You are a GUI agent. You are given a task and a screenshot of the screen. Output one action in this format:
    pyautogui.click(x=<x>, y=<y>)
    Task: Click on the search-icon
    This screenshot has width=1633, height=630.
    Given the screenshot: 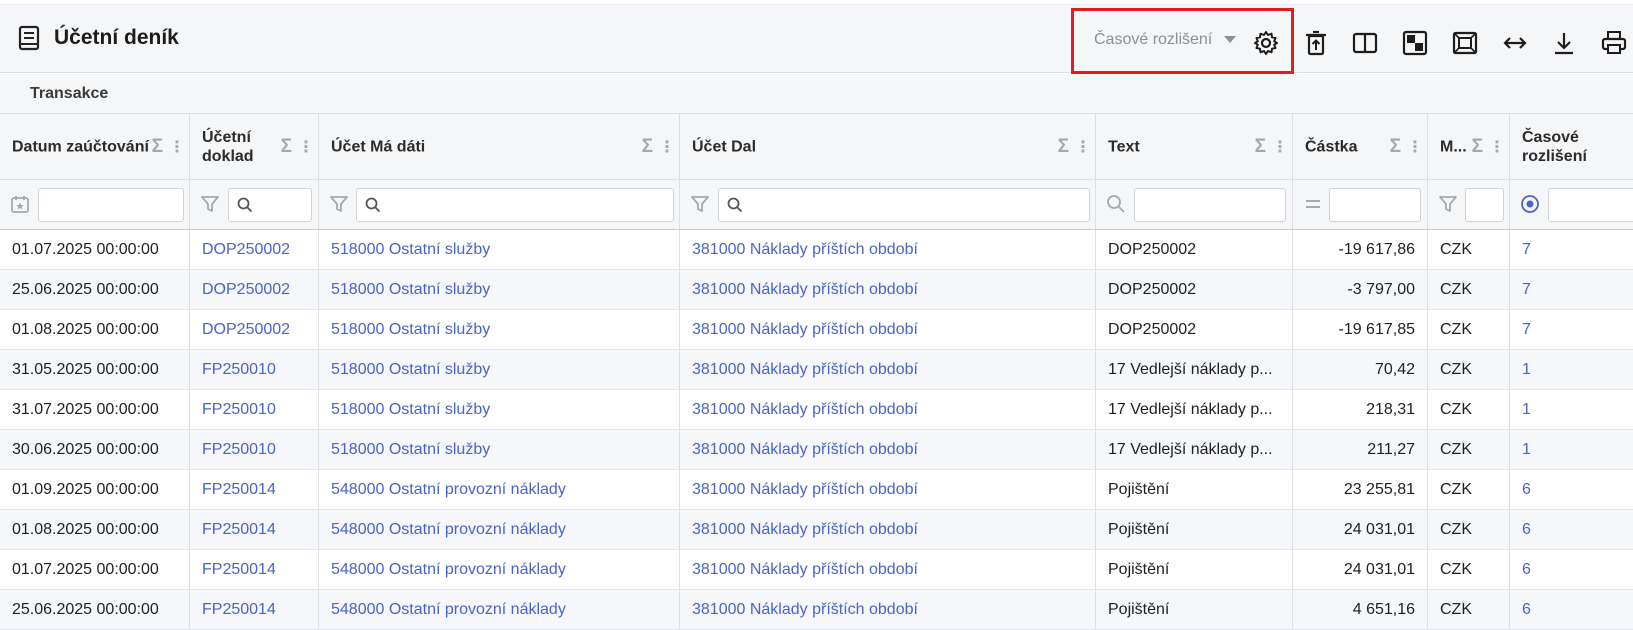 What is the action you would take?
    pyautogui.click(x=1116, y=206)
    